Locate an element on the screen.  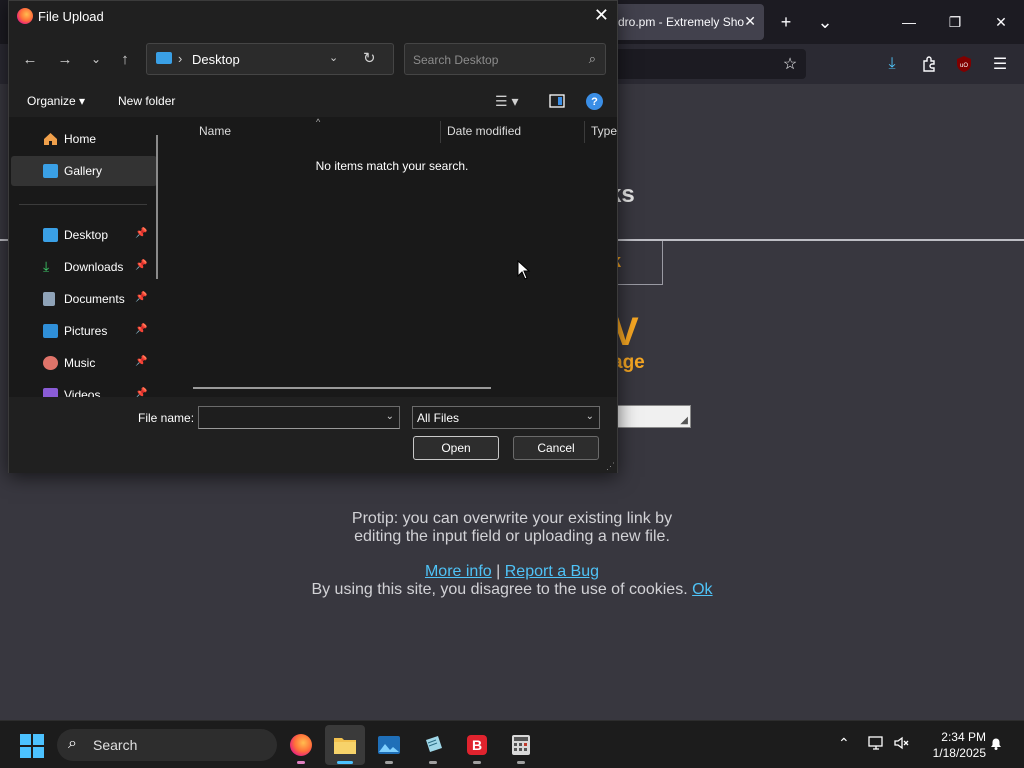
dialog-close-button: ✕ is located at coordinates (601, 15).